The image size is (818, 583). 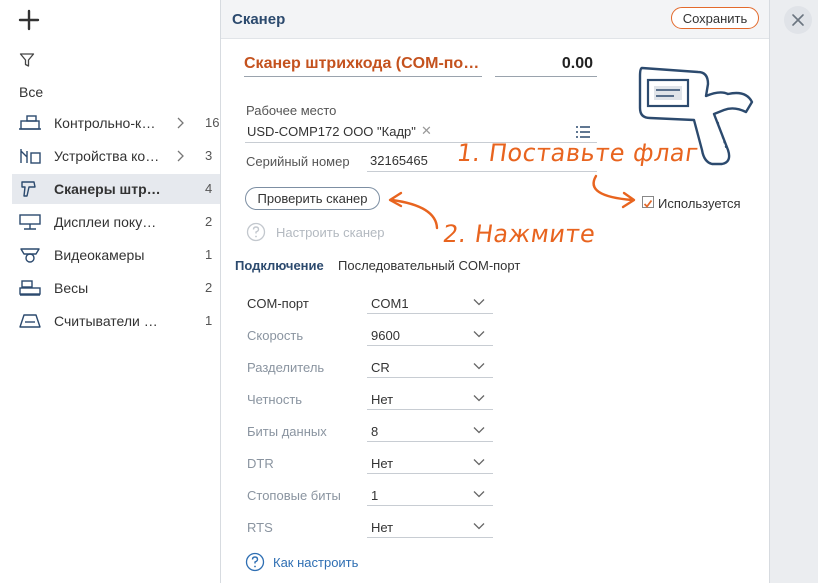 I want to click on param-row-rts: RTS Нет, so click(x=370, y=527).